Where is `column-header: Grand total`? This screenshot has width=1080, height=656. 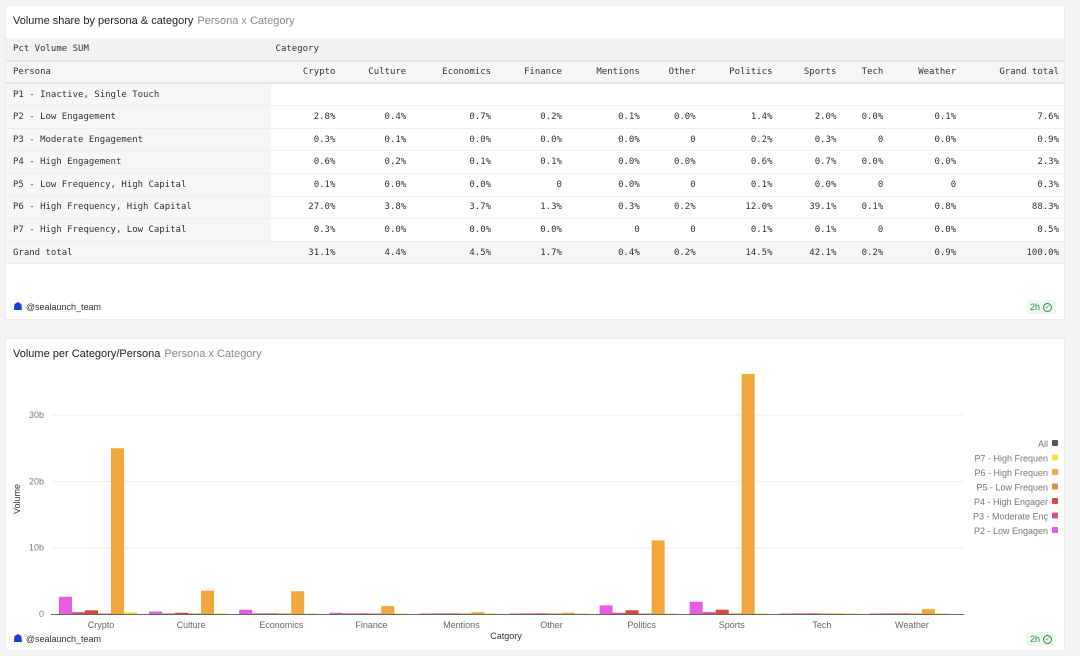 column-header: Grand total is located at coordinates (1012, 72).